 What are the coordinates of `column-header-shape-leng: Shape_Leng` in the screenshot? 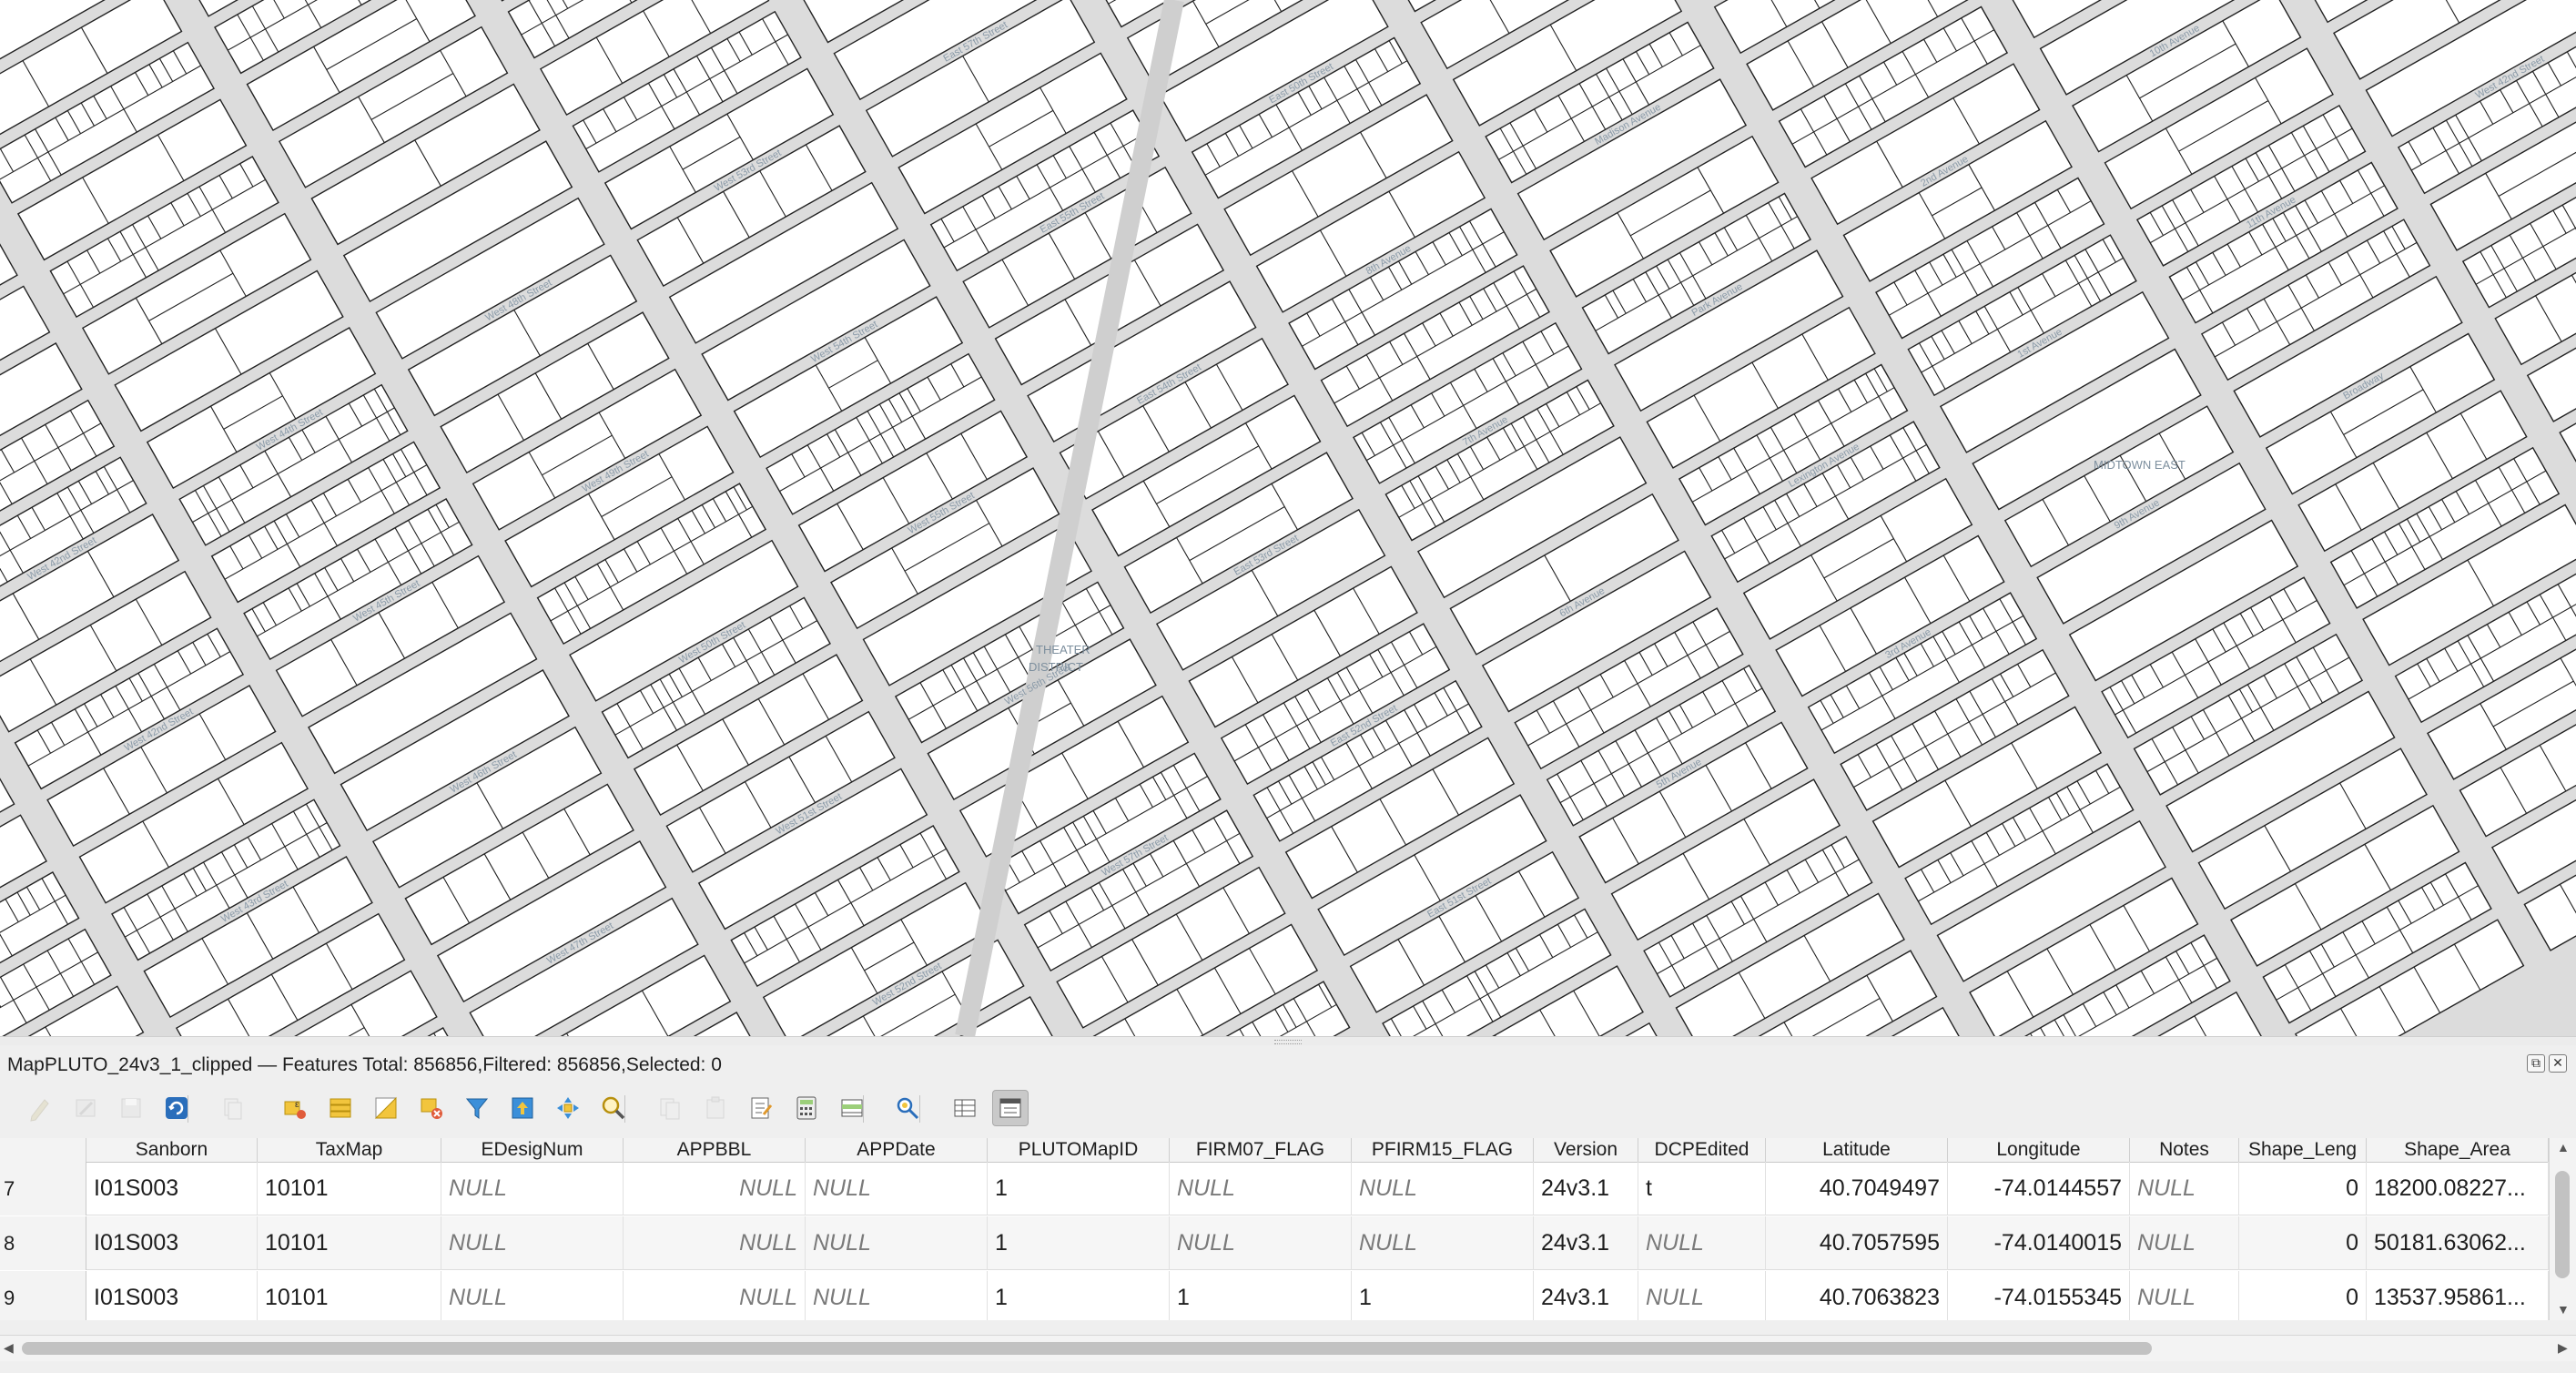 It's located at (2303, 1150).